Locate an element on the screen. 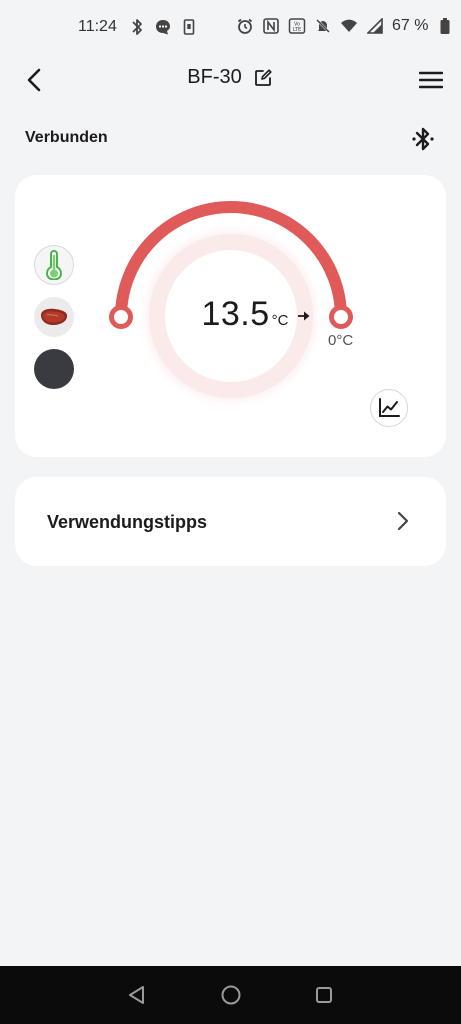  menu-button is located at coordinates (431, 80).